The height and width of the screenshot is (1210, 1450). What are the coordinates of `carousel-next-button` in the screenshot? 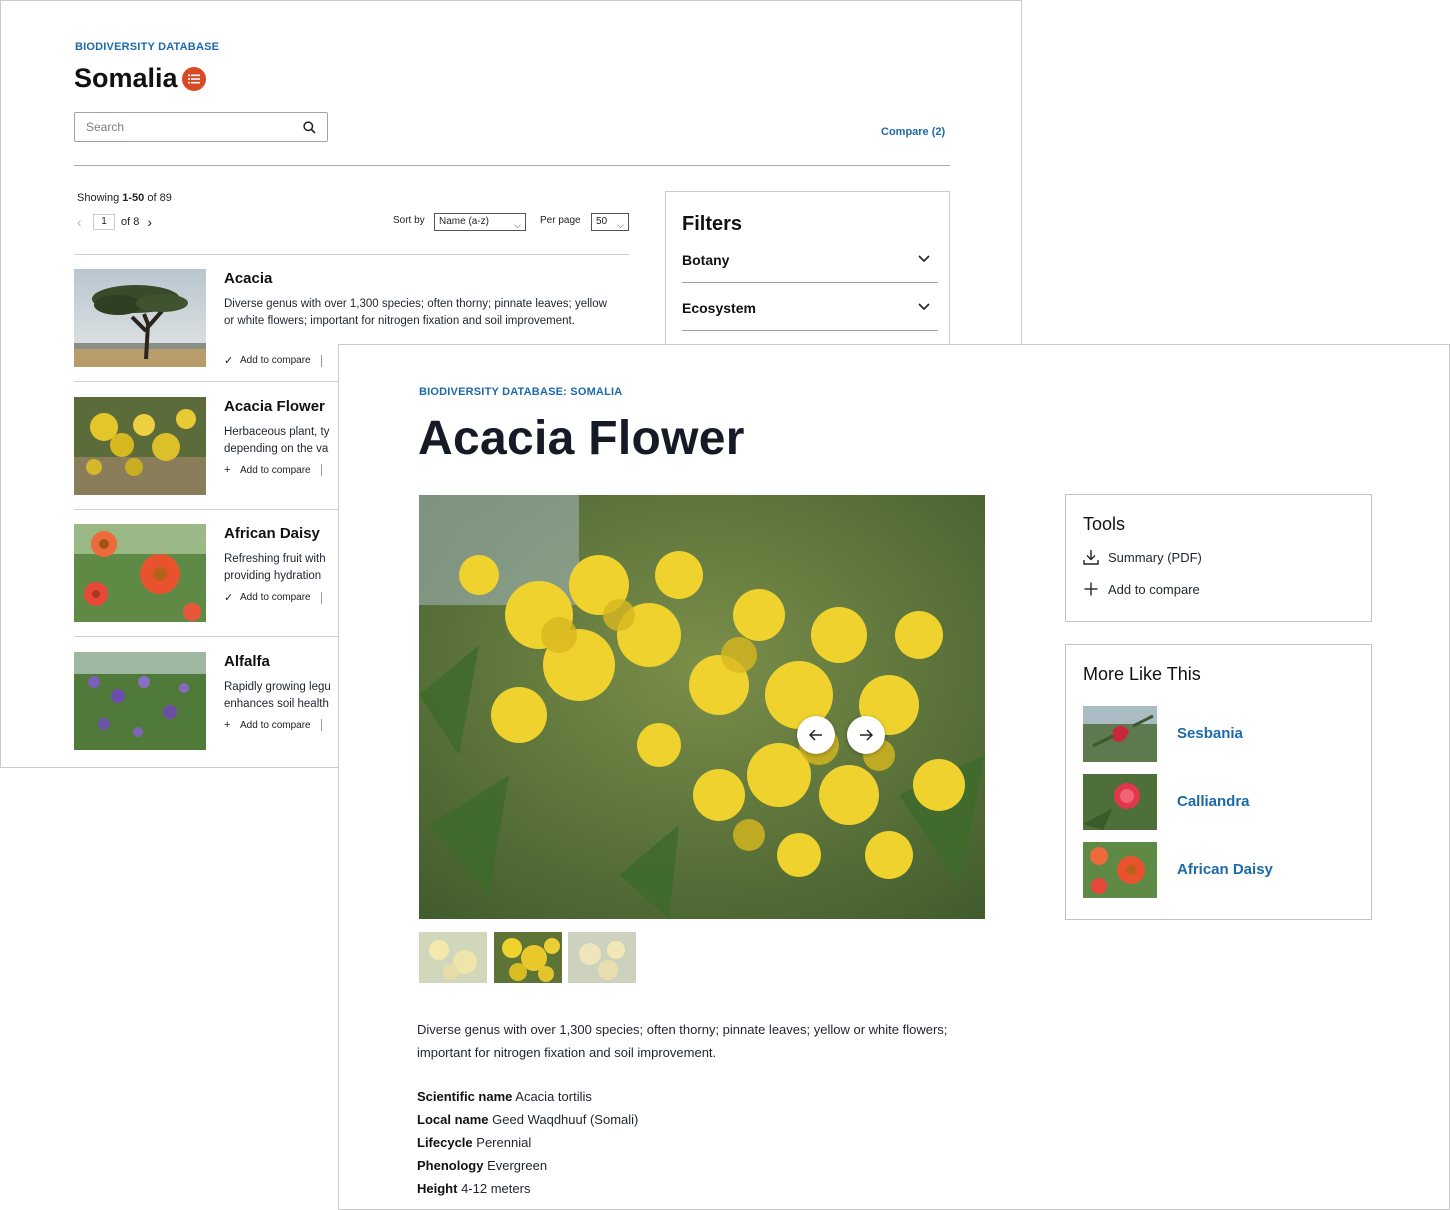 It's located at (866, 735).